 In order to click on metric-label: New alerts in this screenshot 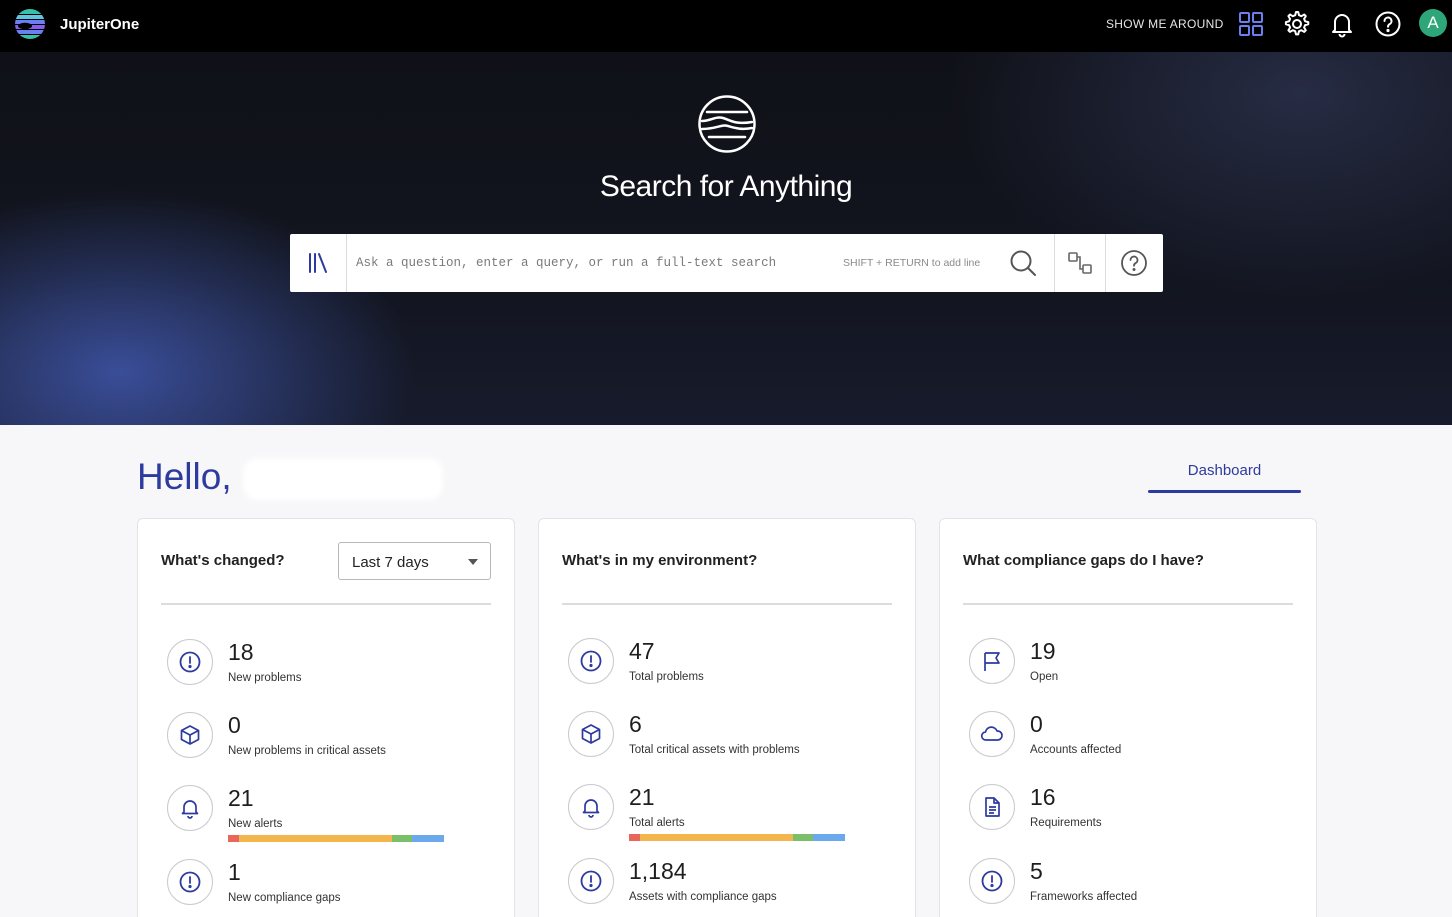, I will do `click(255, 824)`.